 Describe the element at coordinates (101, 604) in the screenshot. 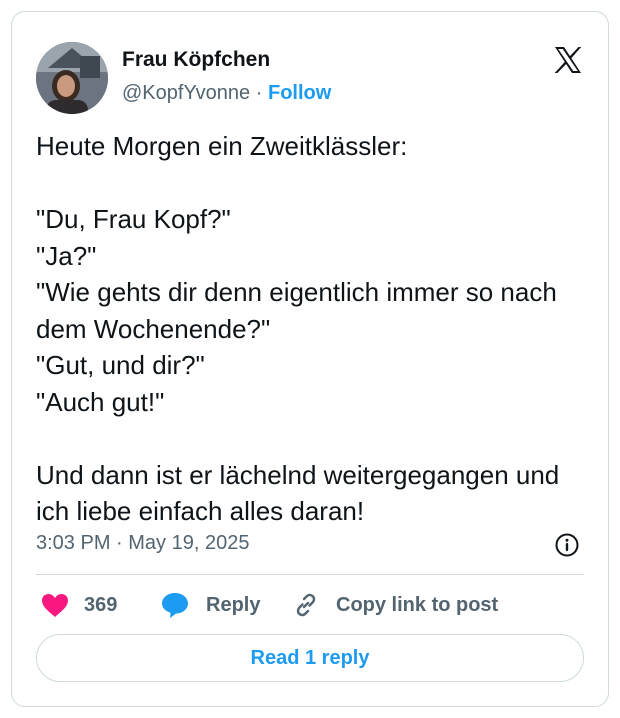

I see `like-count: 369` at that location.